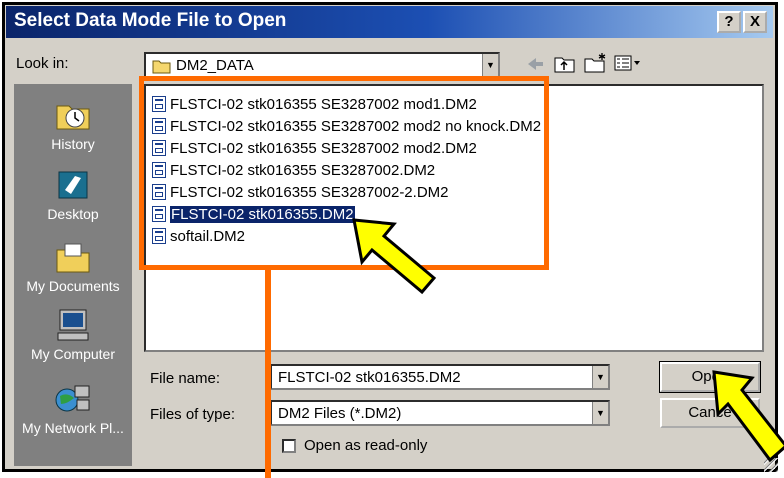 The height and width of the screenshot is (478, 784). I want to click on place-my-documents: My Documents, so click(73, 267).